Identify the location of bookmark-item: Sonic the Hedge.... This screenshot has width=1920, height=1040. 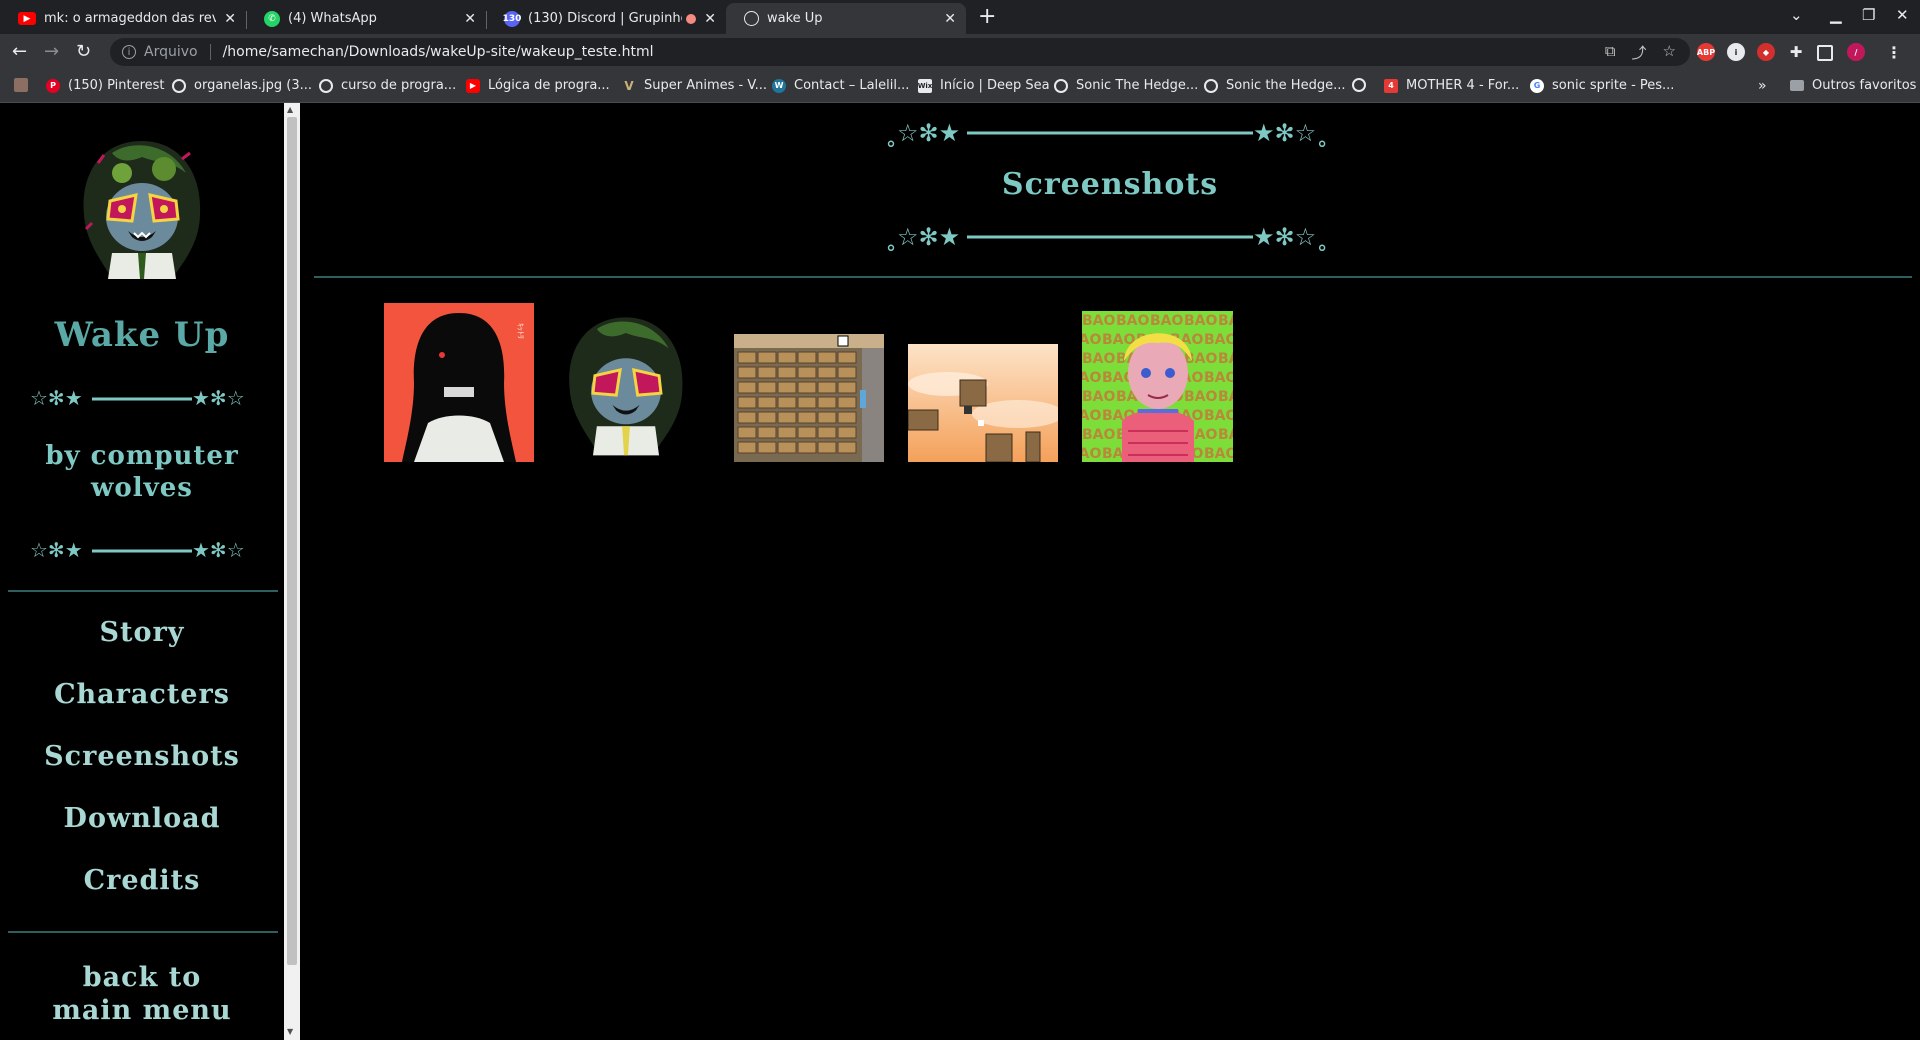
(1274, 85).